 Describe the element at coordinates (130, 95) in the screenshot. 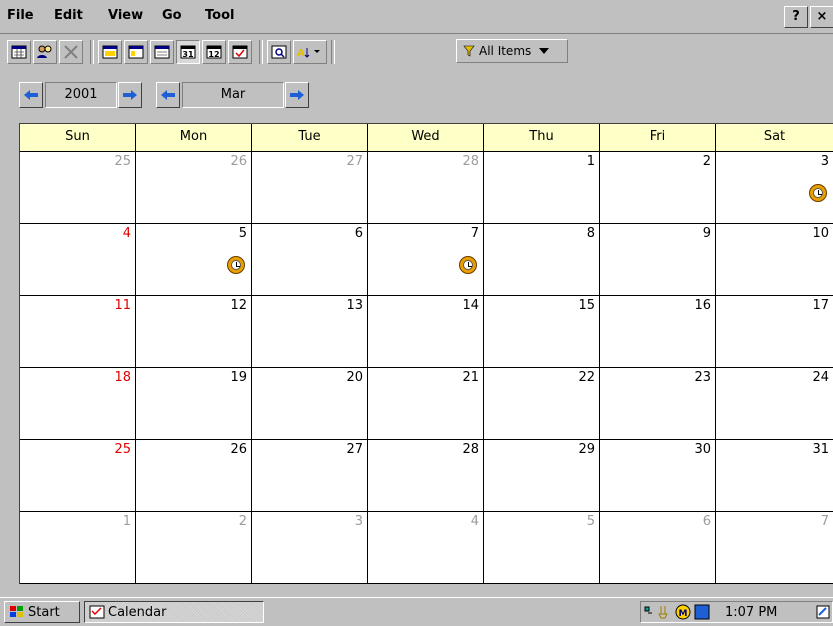

I see `next-year-button` at that location.